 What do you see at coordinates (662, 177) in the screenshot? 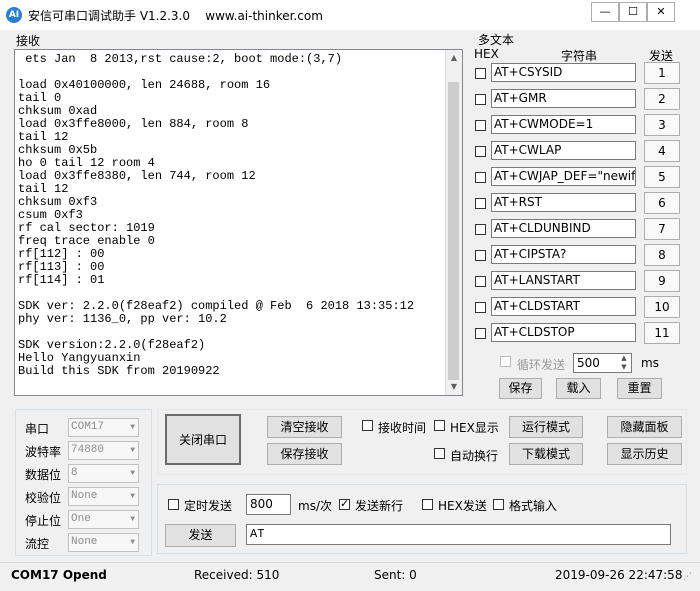
I see `send-row-button: 5` at bounding box center [662, 177].